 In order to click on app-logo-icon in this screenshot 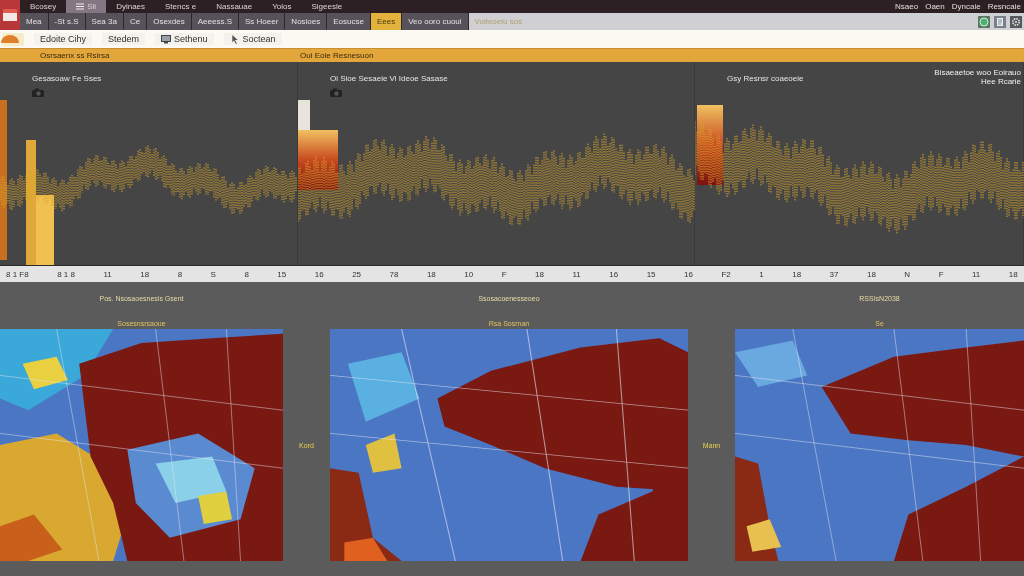, I will do `click(10, 15)`.